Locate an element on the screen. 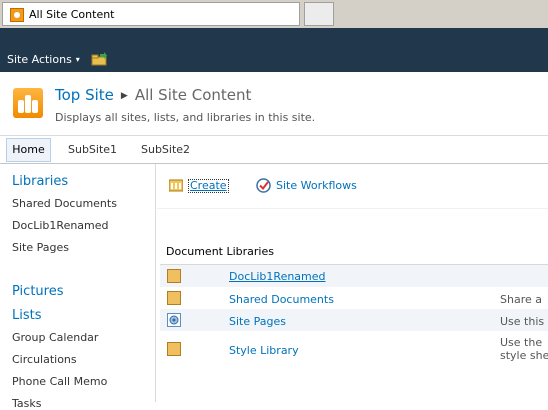 This screenshot has height=410, width=548. ribbon: Site Actions ▾ is located at coordinates (274, 50).